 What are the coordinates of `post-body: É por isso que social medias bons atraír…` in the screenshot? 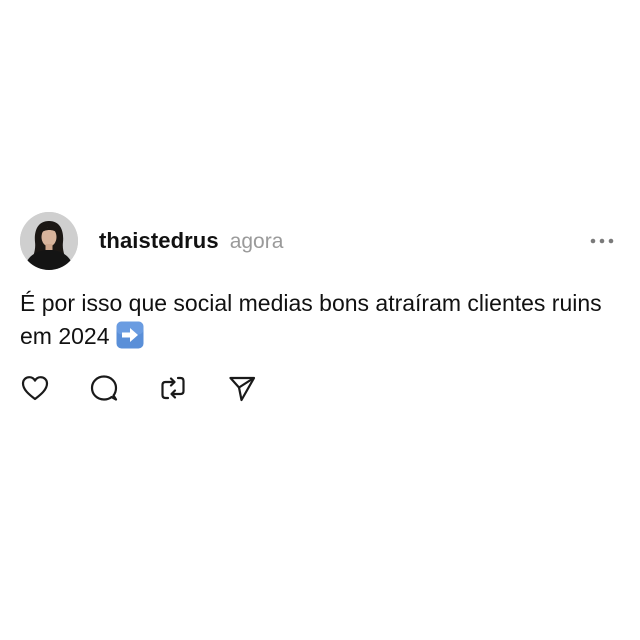 It's located at (320, 320).